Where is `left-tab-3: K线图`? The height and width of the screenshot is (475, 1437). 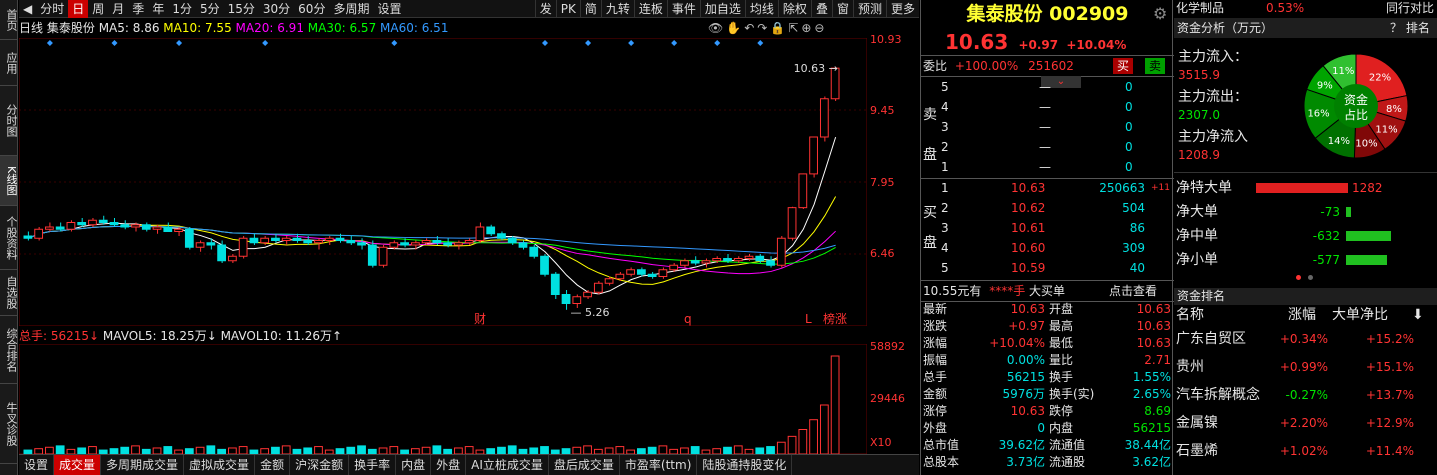
left-tab-3: K线图 is located at coordinates (9, 181).